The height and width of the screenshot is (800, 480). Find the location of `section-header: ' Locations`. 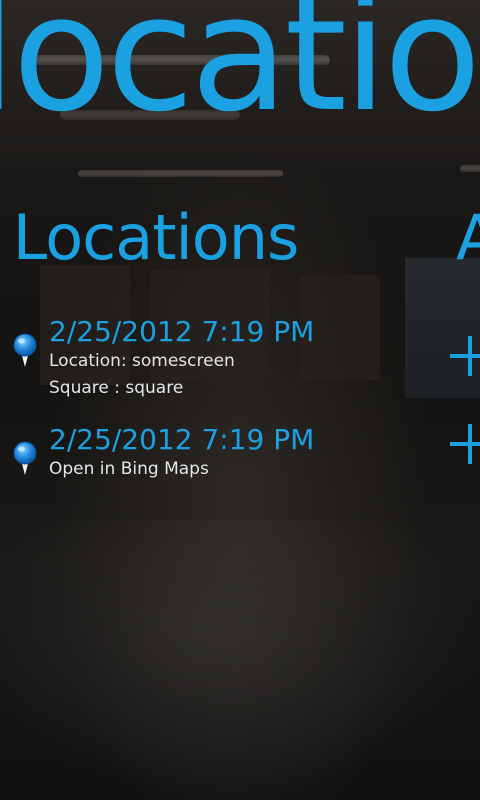

section-header: ' Locations is located at coordinates (150, 237).